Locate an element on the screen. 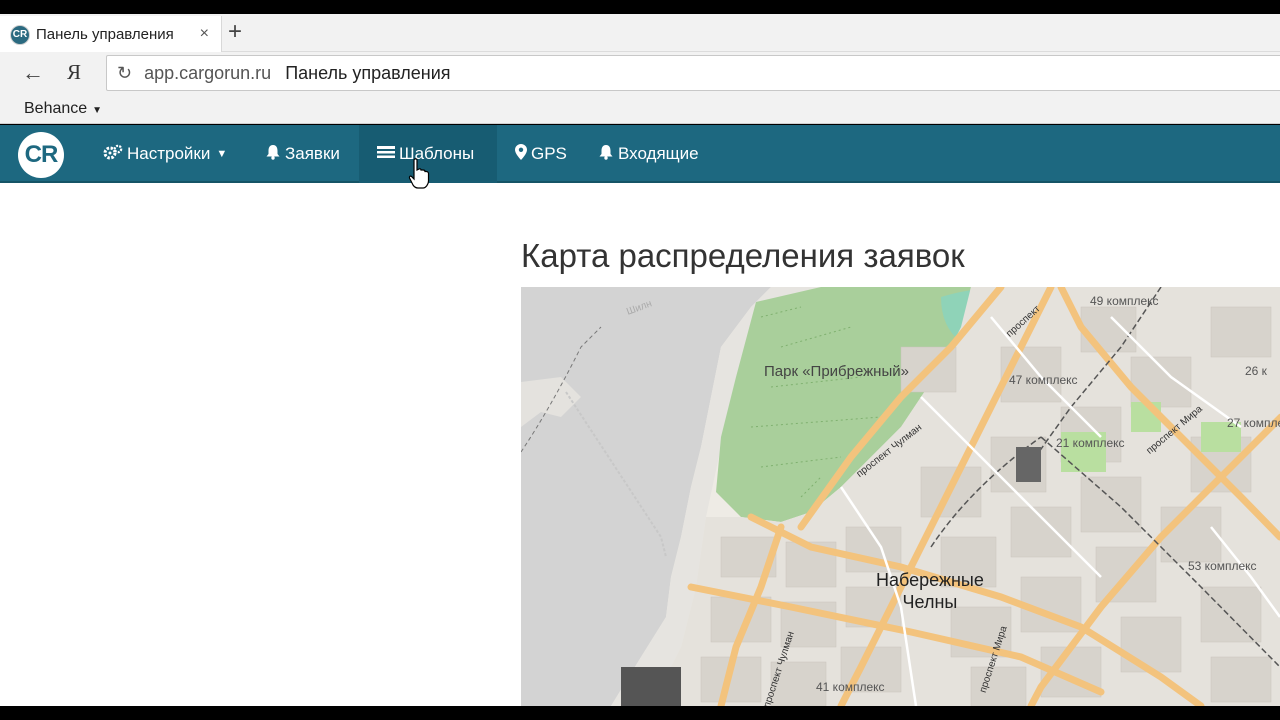  screen-bottom-border is located at coordinates (640, 713).